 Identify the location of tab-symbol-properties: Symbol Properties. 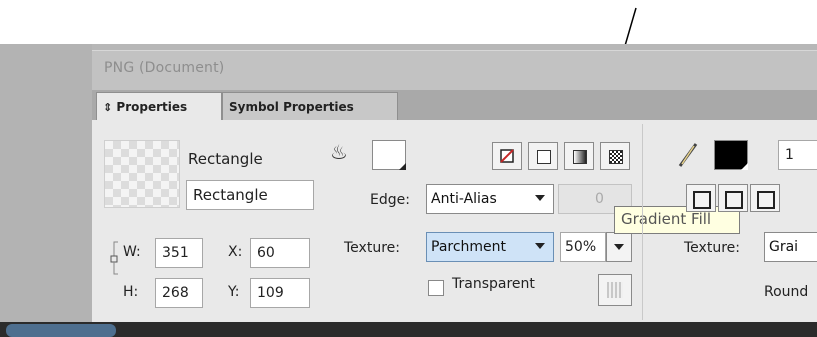
(310, 106).